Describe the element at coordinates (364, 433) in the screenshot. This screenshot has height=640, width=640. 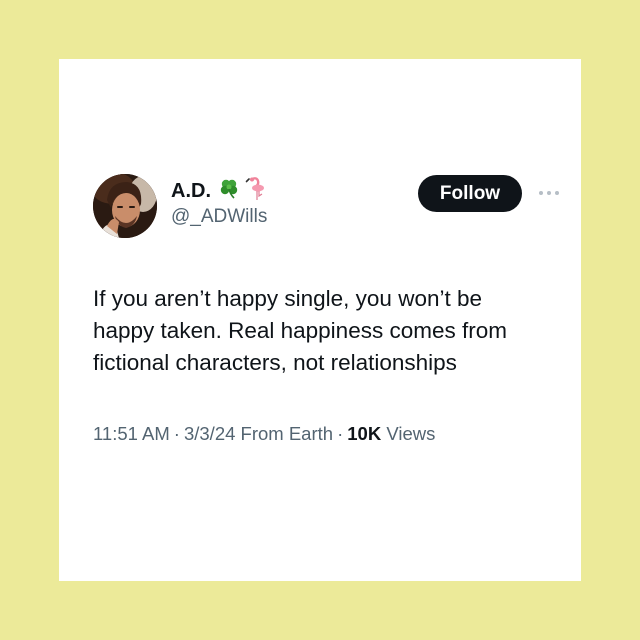
I see `views-count: 10K` at that location.